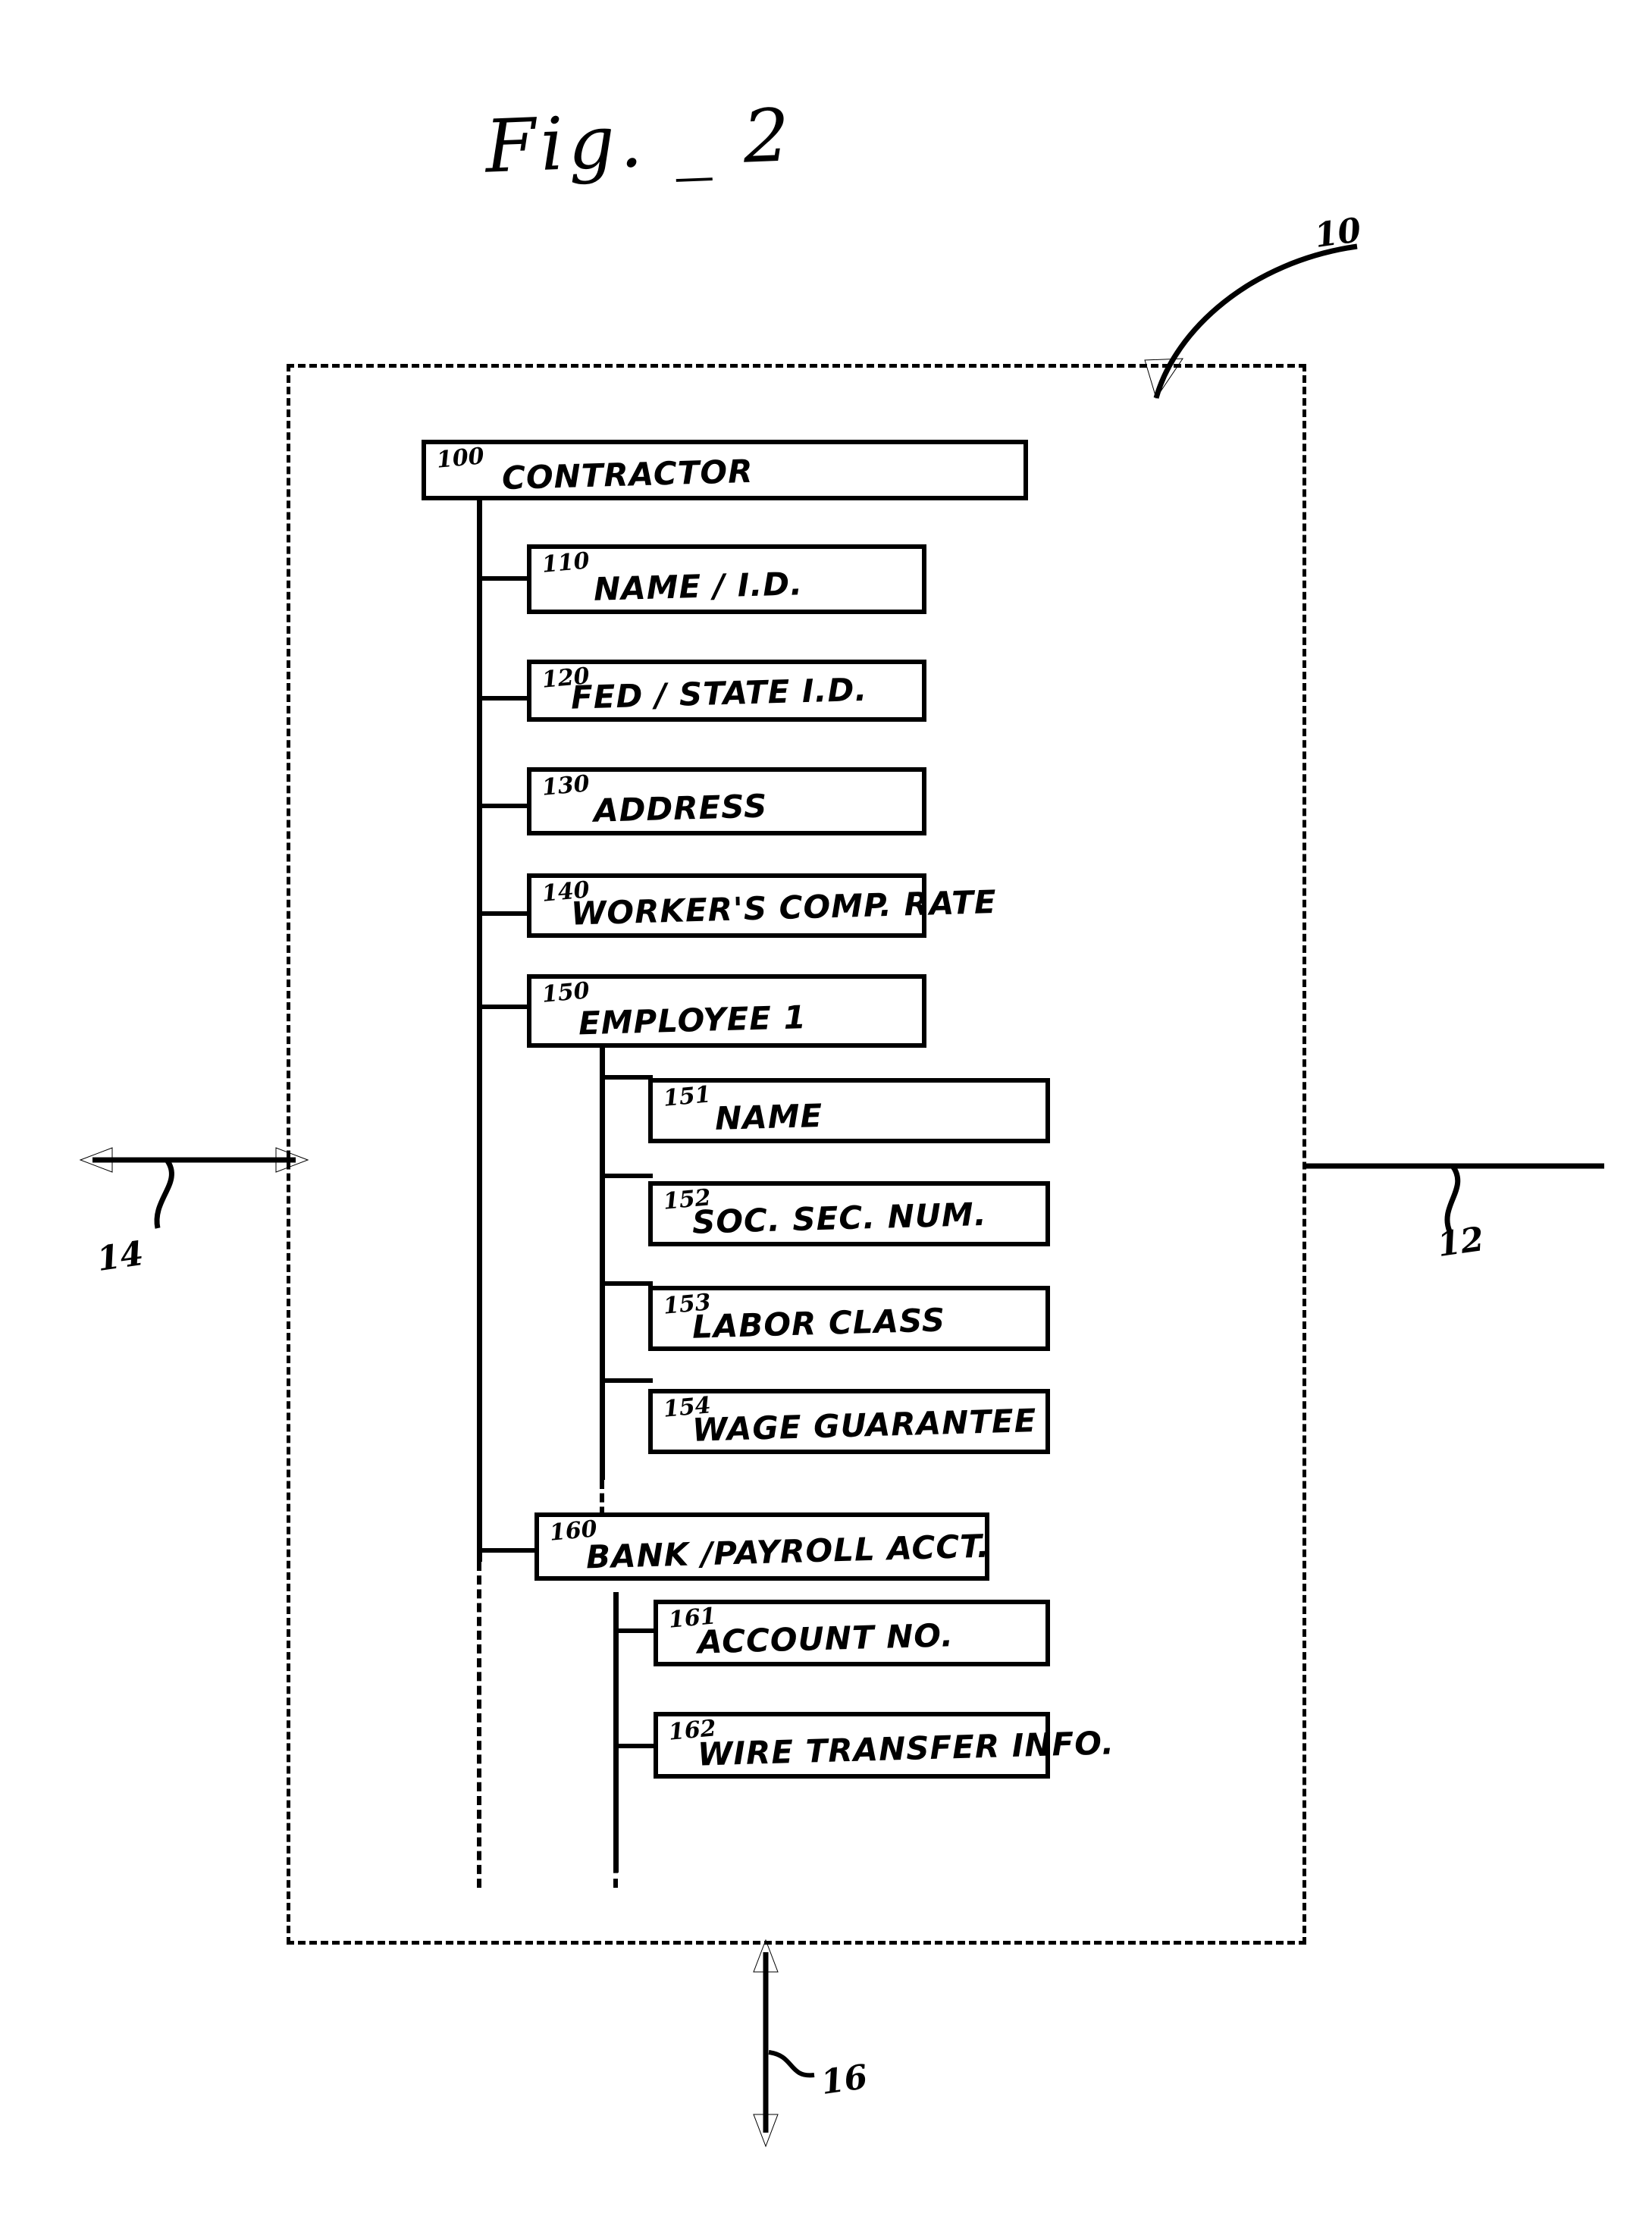 This screenshot has width=1652, height=2213. What do you see at coordinates (692, 1020) in the screenshot?
I see `node-label-150: EMPLOYEE 1` at bounding box center [692, 1020].